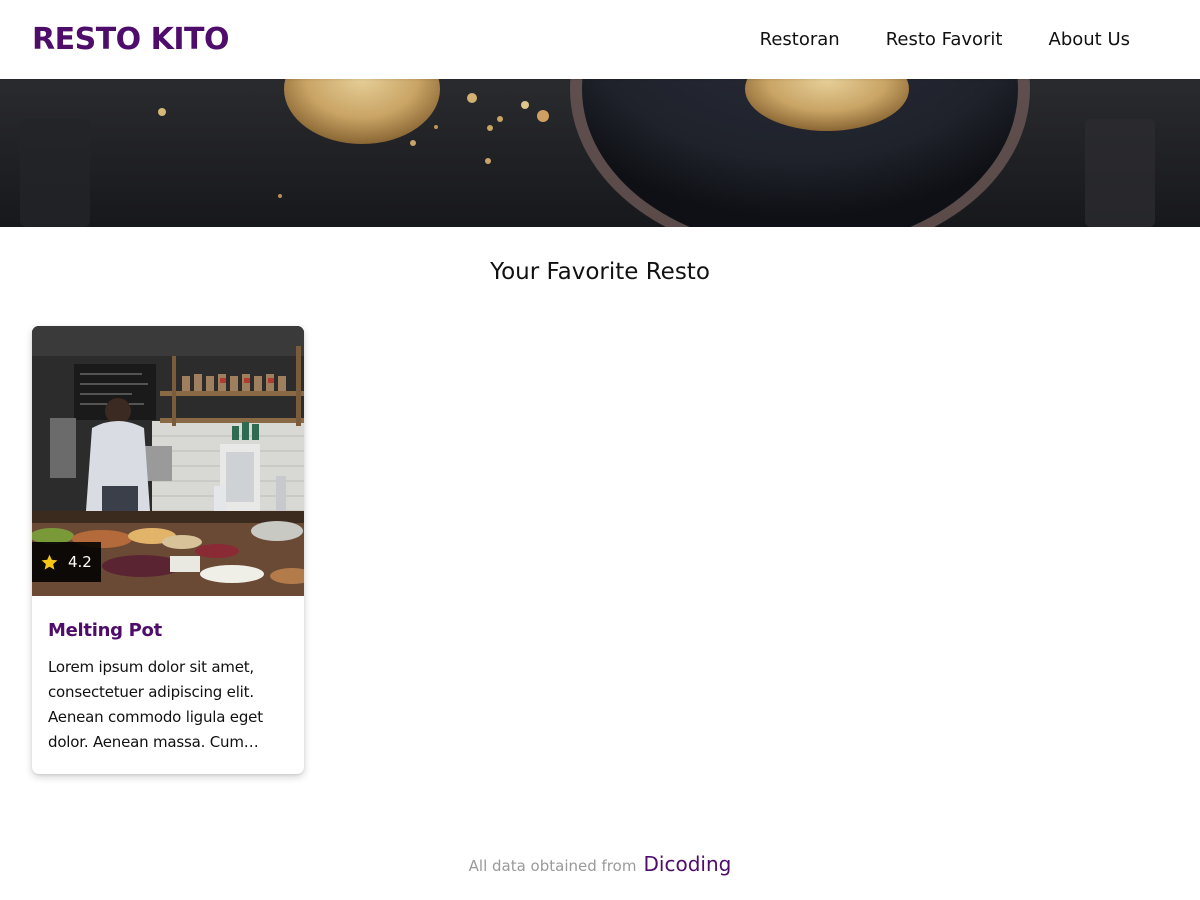 The height and width of the screenshot is (900, 1200). I want to click on nav-about-us: About Us, so click(1090, 39).